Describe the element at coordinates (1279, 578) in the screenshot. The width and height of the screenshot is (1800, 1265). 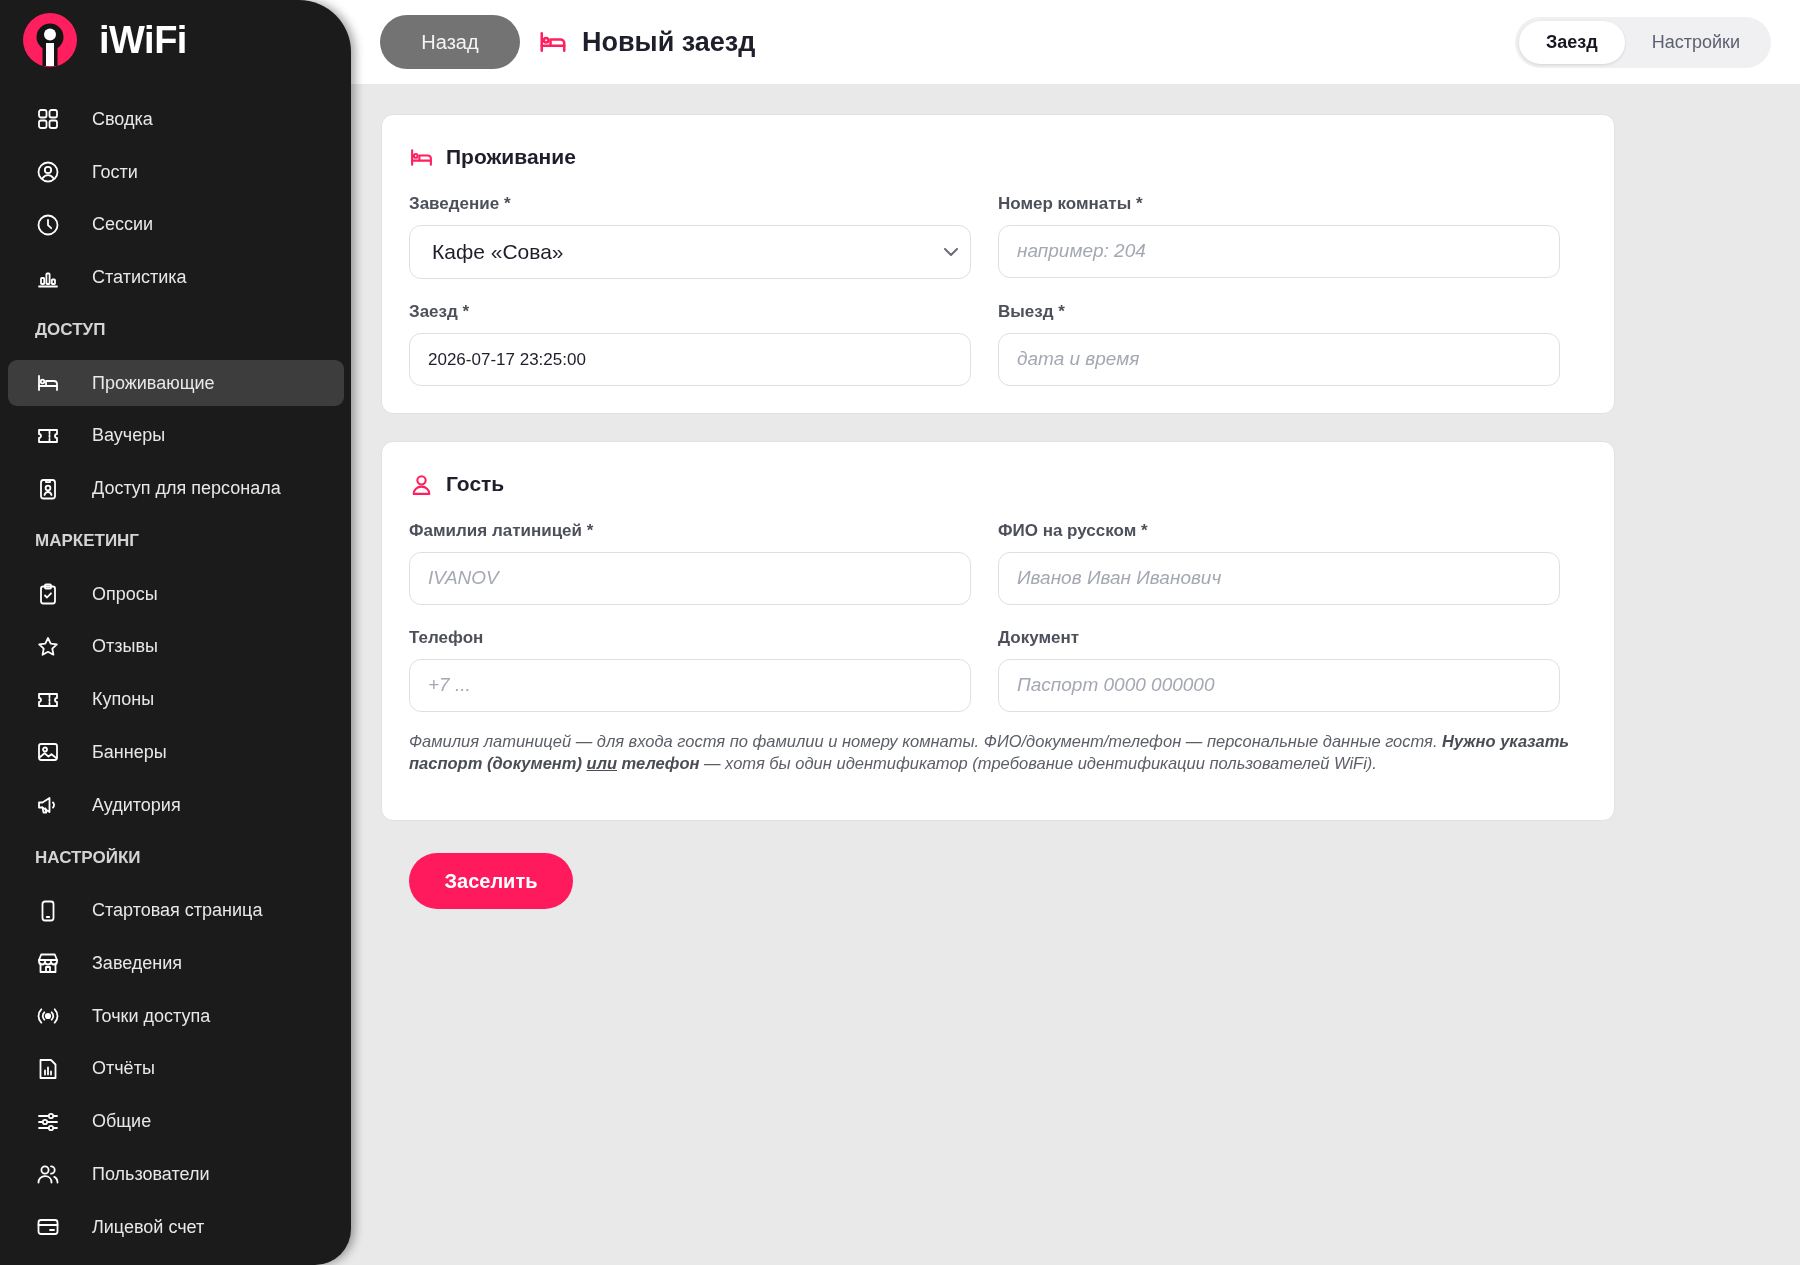
I see `input-field: Иванов Иван Иванович` at that location.